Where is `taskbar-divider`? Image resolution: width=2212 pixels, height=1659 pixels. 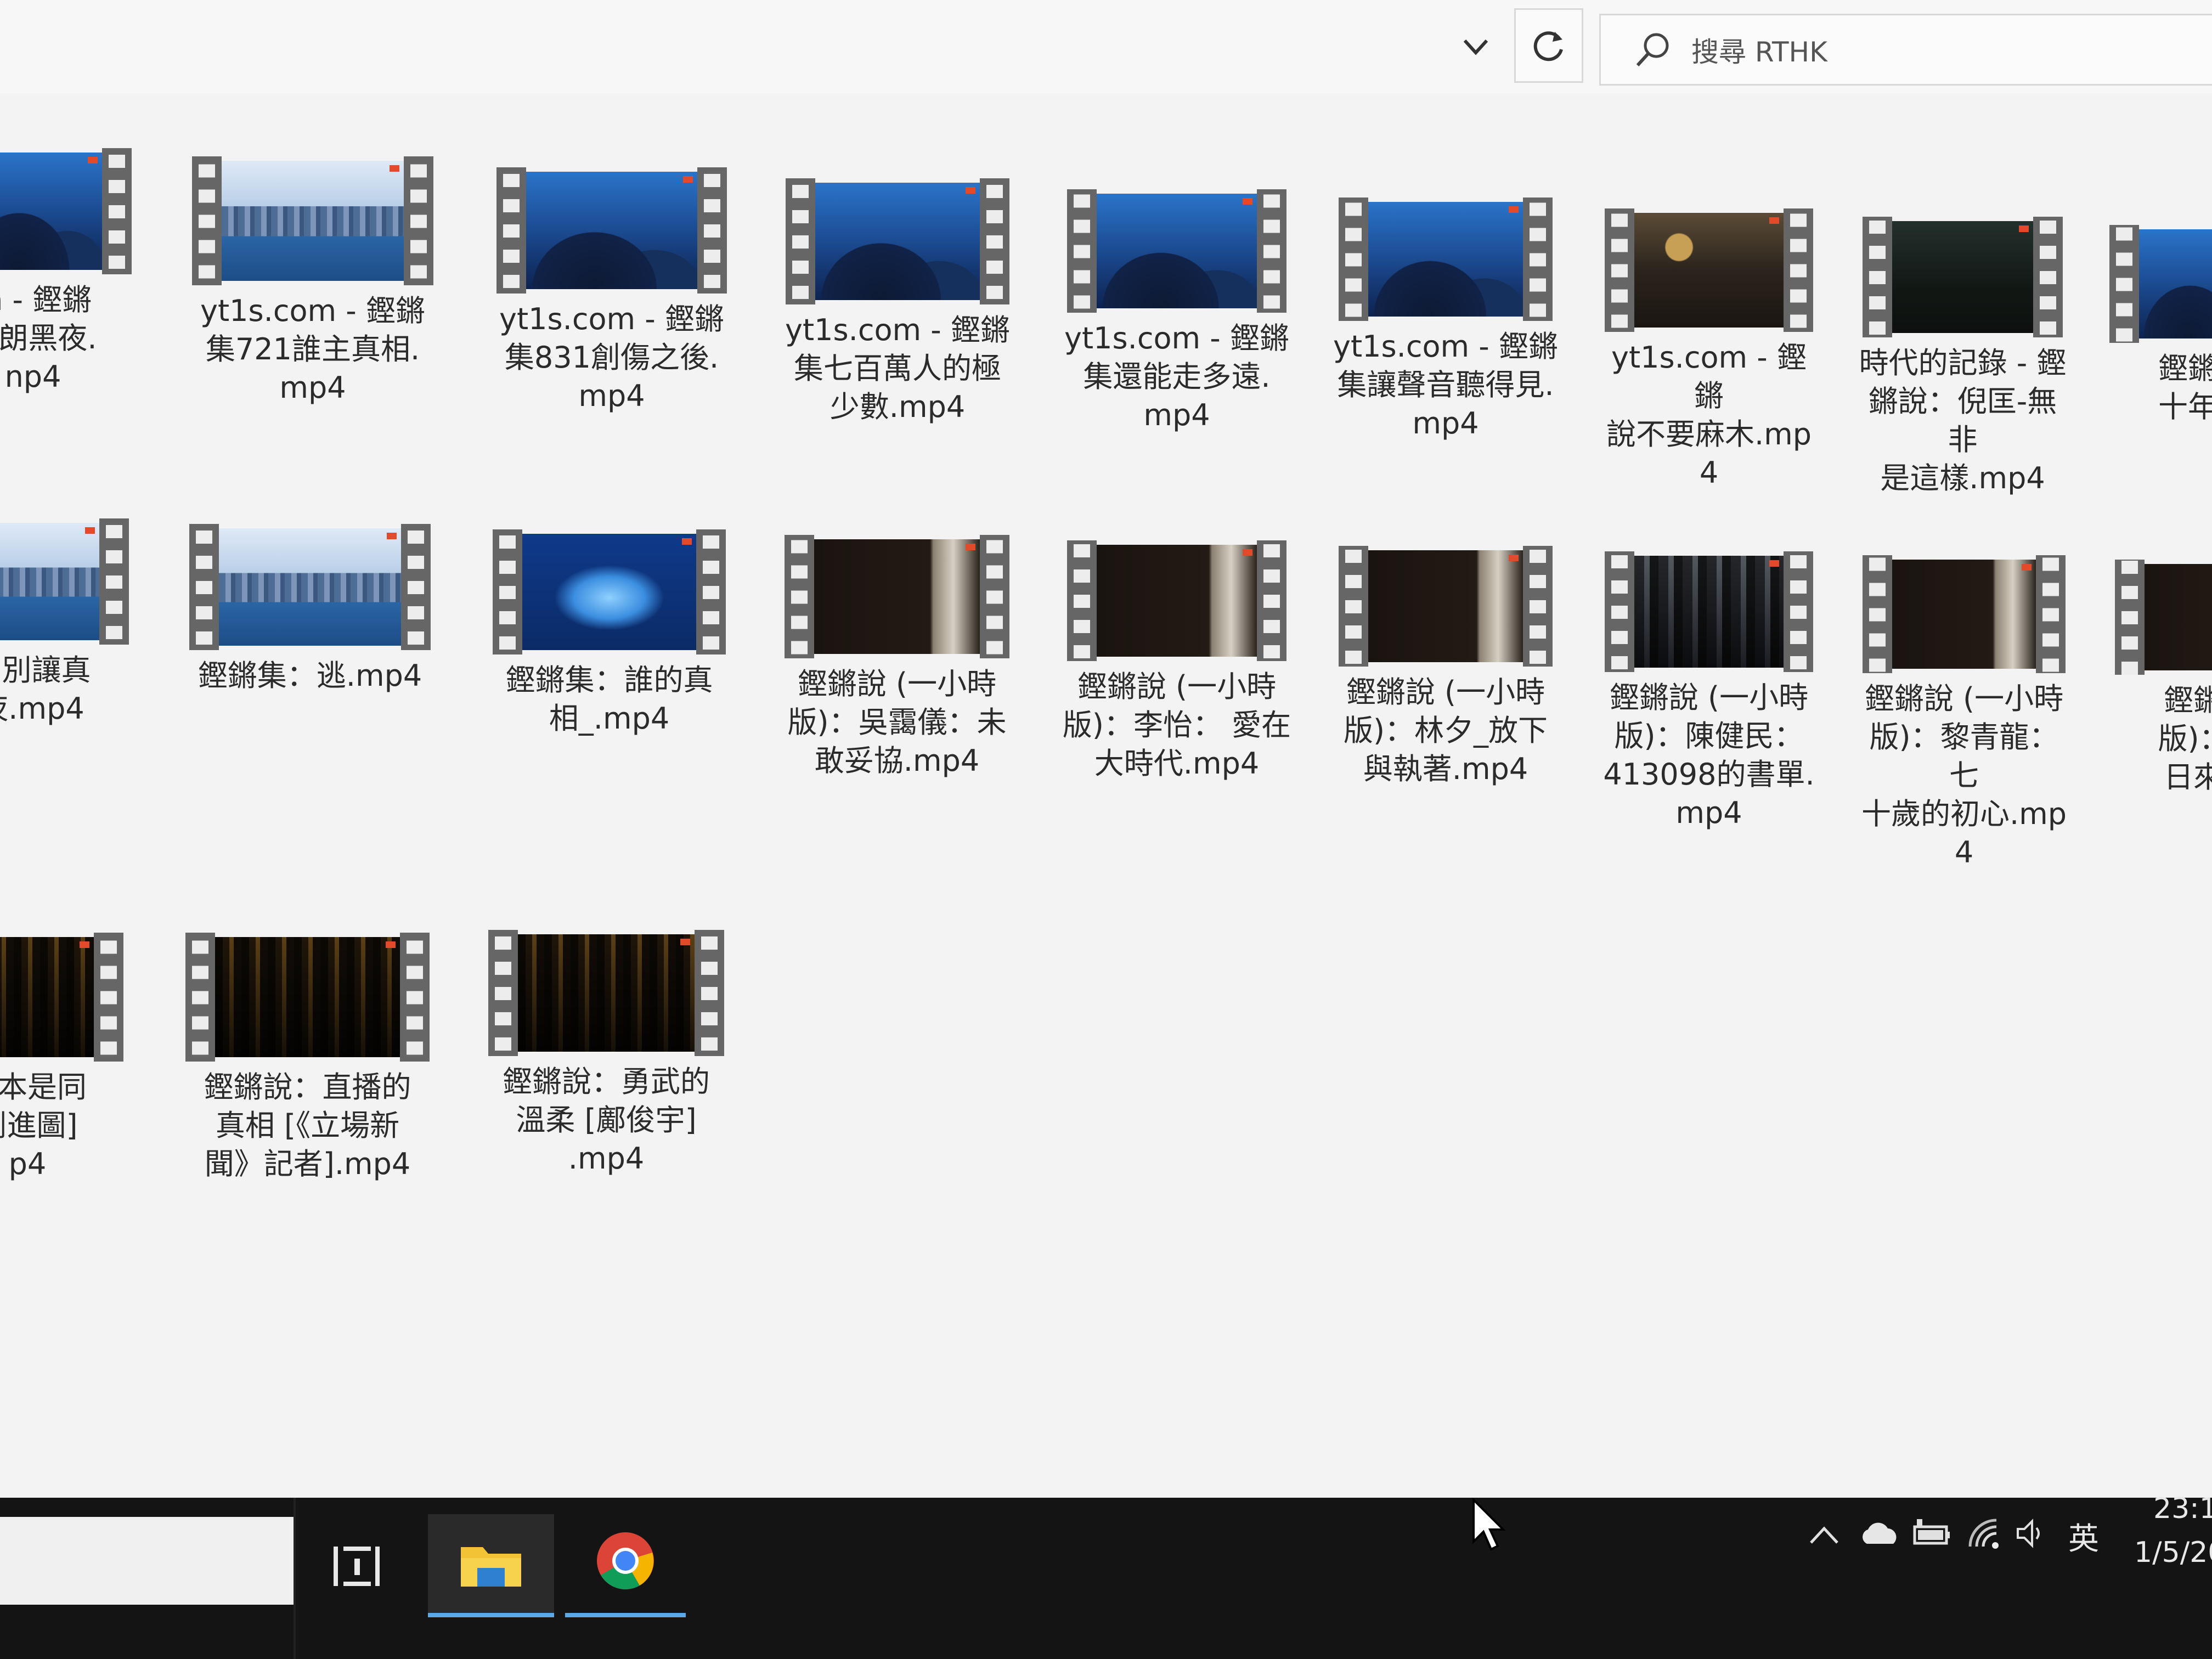
taskbar-divider is located at coordinates (295, 1579).